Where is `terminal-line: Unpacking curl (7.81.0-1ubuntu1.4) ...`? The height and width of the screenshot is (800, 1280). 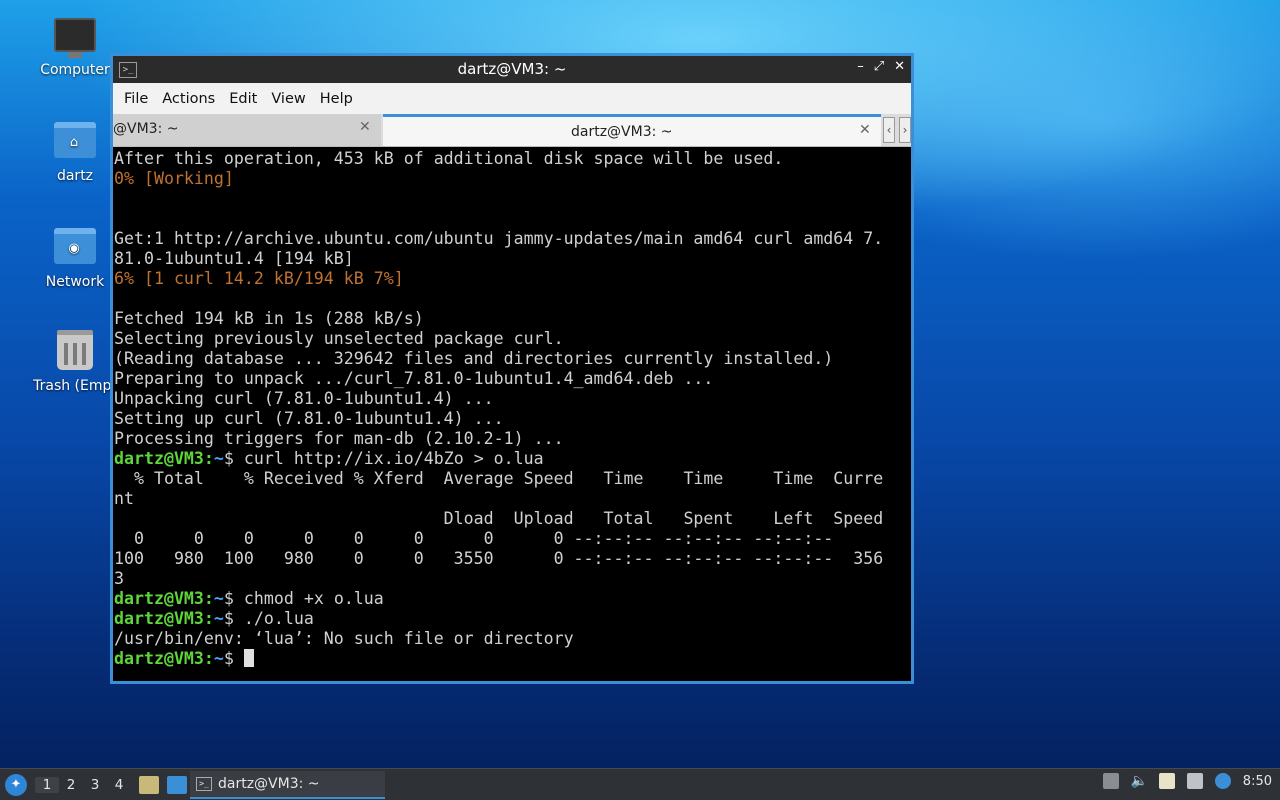
terminal-line: Unpacking curl (7.81.0-1ubuntu1.4) ... is located at coordinates (304, 398).